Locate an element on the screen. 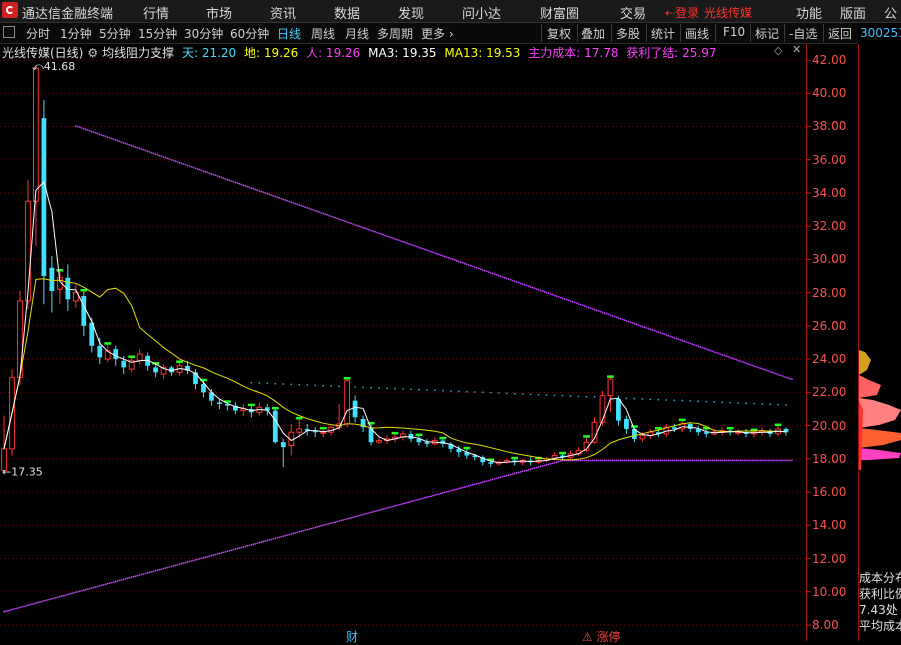 This screenshot has height=645, width=901. period-15min: 15分钟 is located at coordinates (157, 33).